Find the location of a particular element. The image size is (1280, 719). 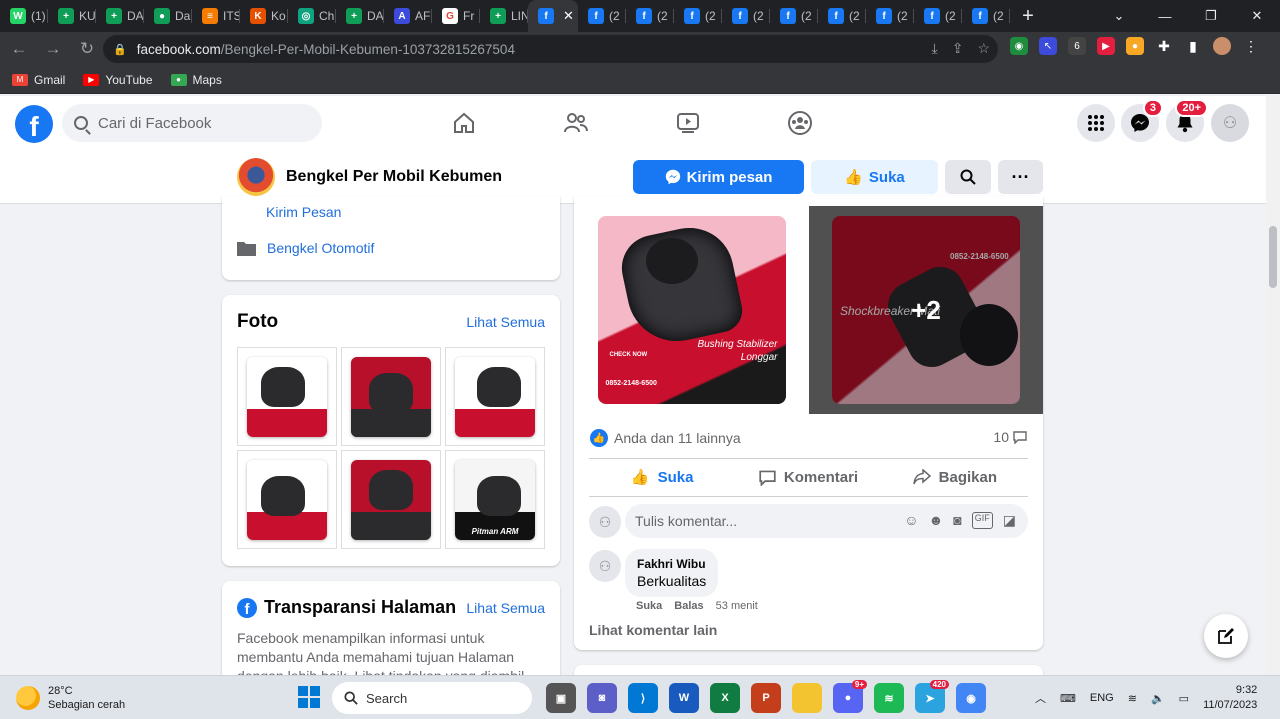

extension-cursor-icon: ↖ is located at coordinates (1048, 46).